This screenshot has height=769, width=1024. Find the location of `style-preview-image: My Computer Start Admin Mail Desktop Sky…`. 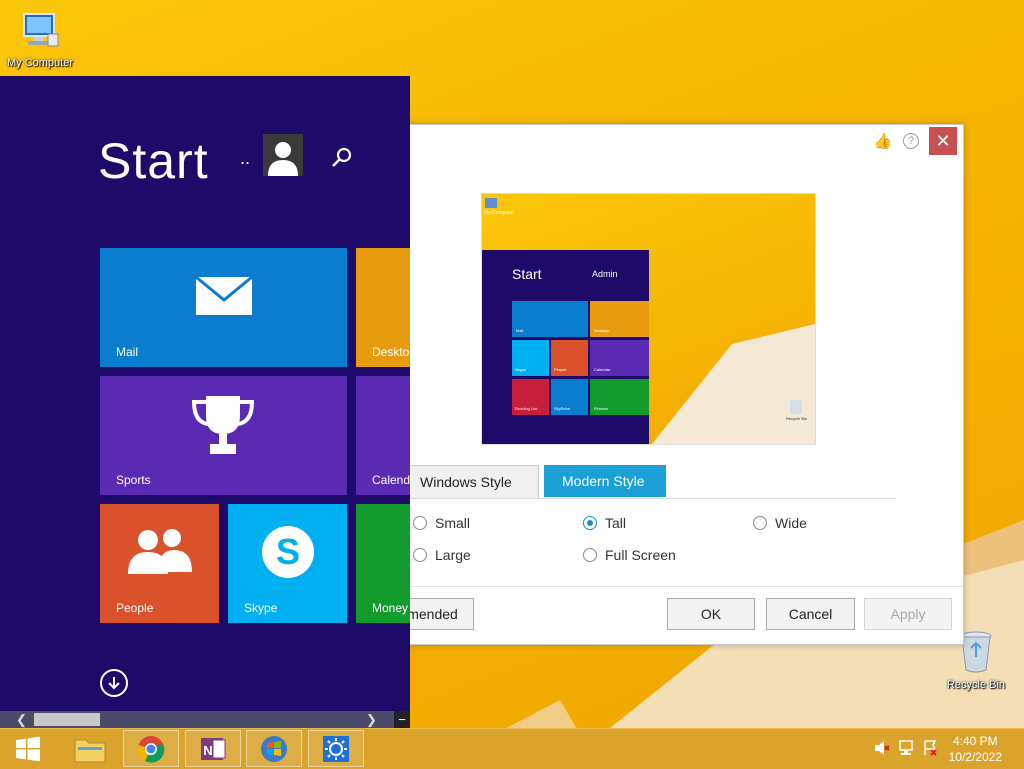

style-preview-image: My Computer Start Admin Mail Desktop Sky… is located at coordinates (648, 319).